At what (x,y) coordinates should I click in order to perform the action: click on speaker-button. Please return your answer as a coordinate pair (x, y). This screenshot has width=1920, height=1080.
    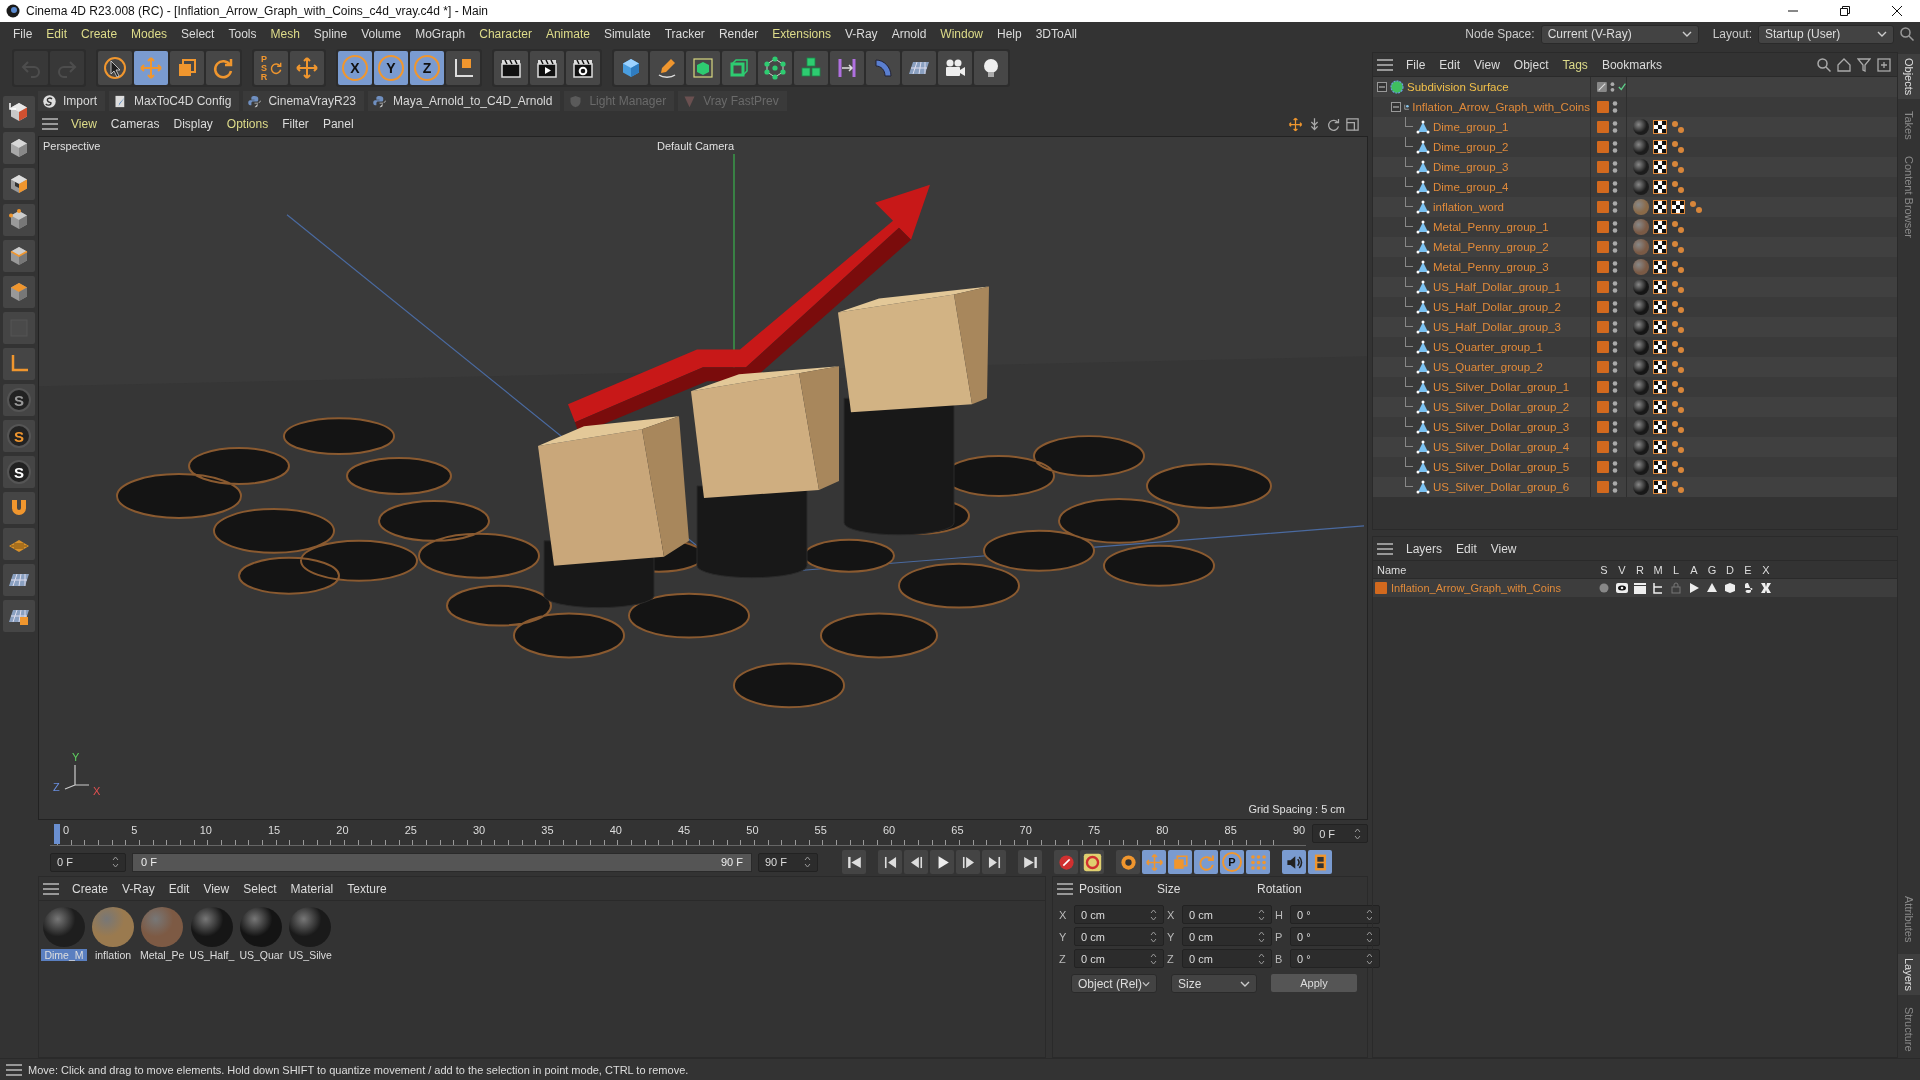
    Looking at the image, I should click on (1294, 862).